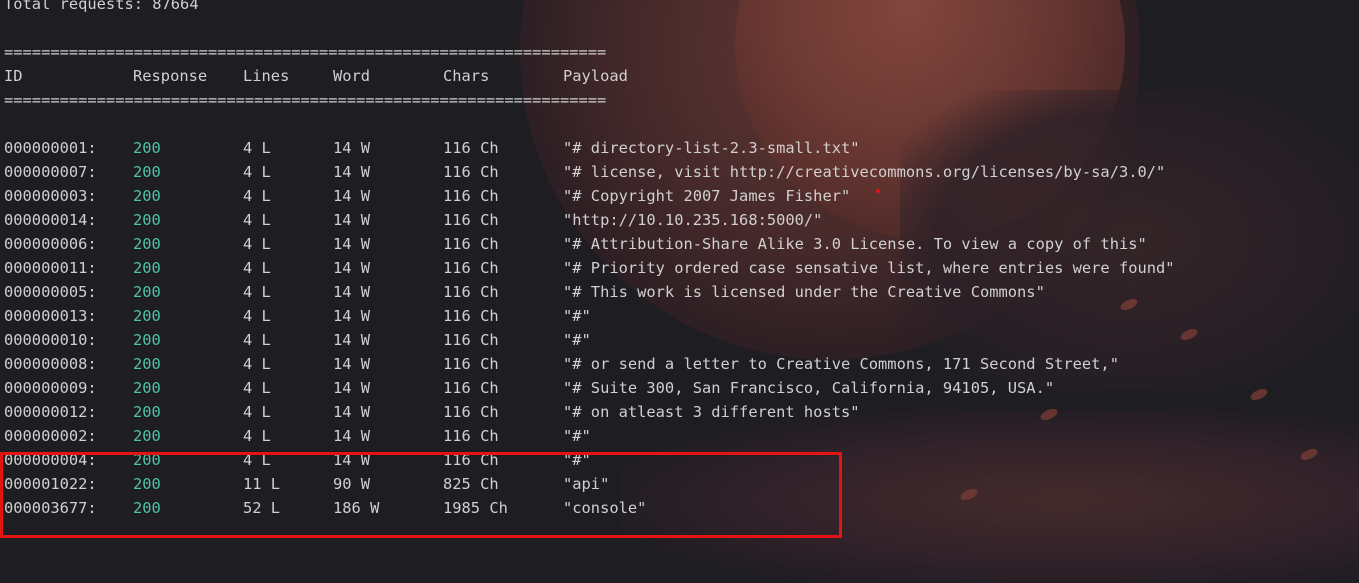 The image size is (1359, 583). Describe the element at coordinates (352, 76) in the screenshot. I see `header-word: Word` at that location.